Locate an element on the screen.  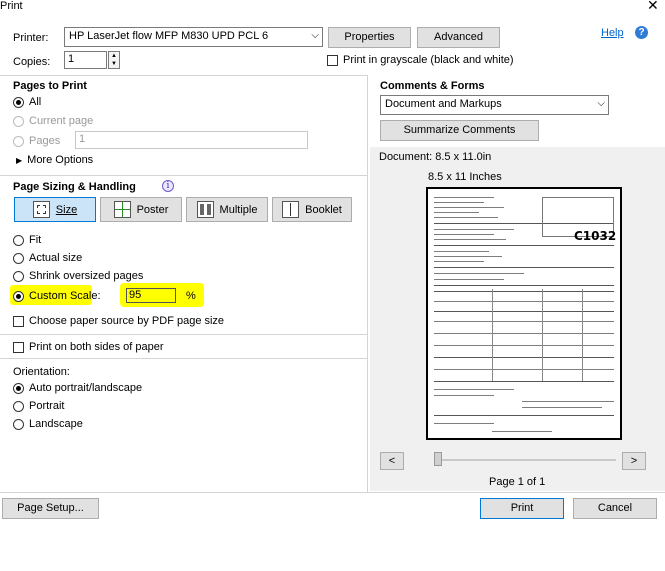
properties-button: Properties is located at coordinates (369, 37).